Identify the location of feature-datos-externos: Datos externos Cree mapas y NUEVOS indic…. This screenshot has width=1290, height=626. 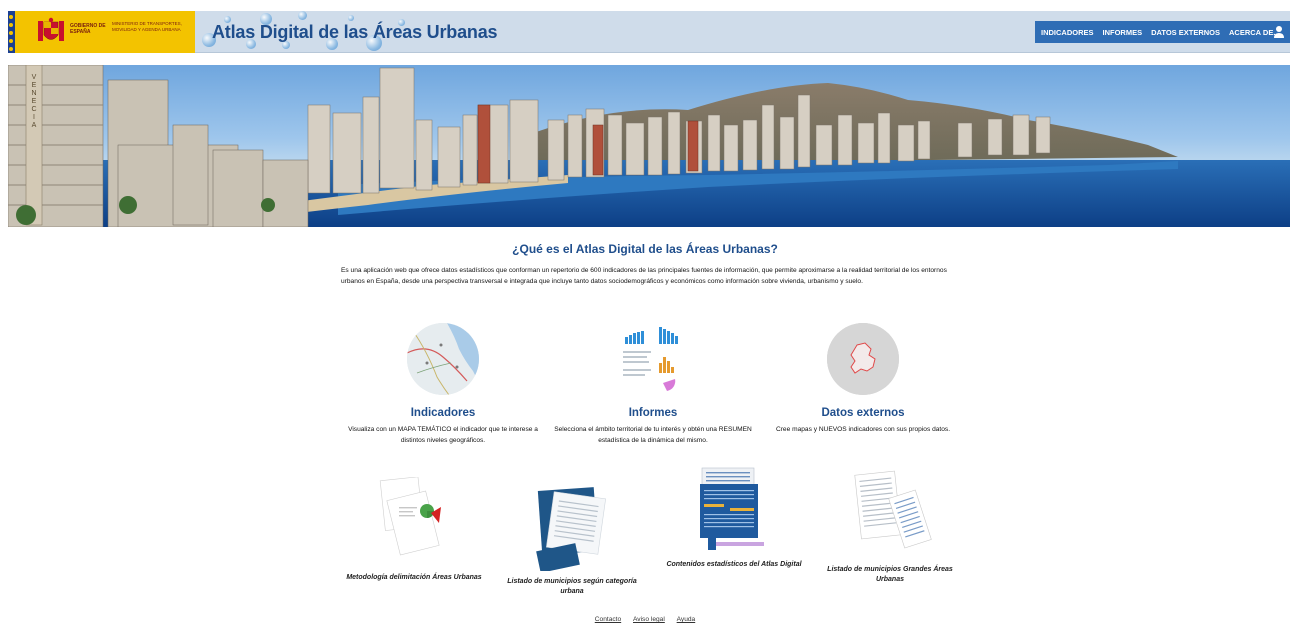
(863, 379).